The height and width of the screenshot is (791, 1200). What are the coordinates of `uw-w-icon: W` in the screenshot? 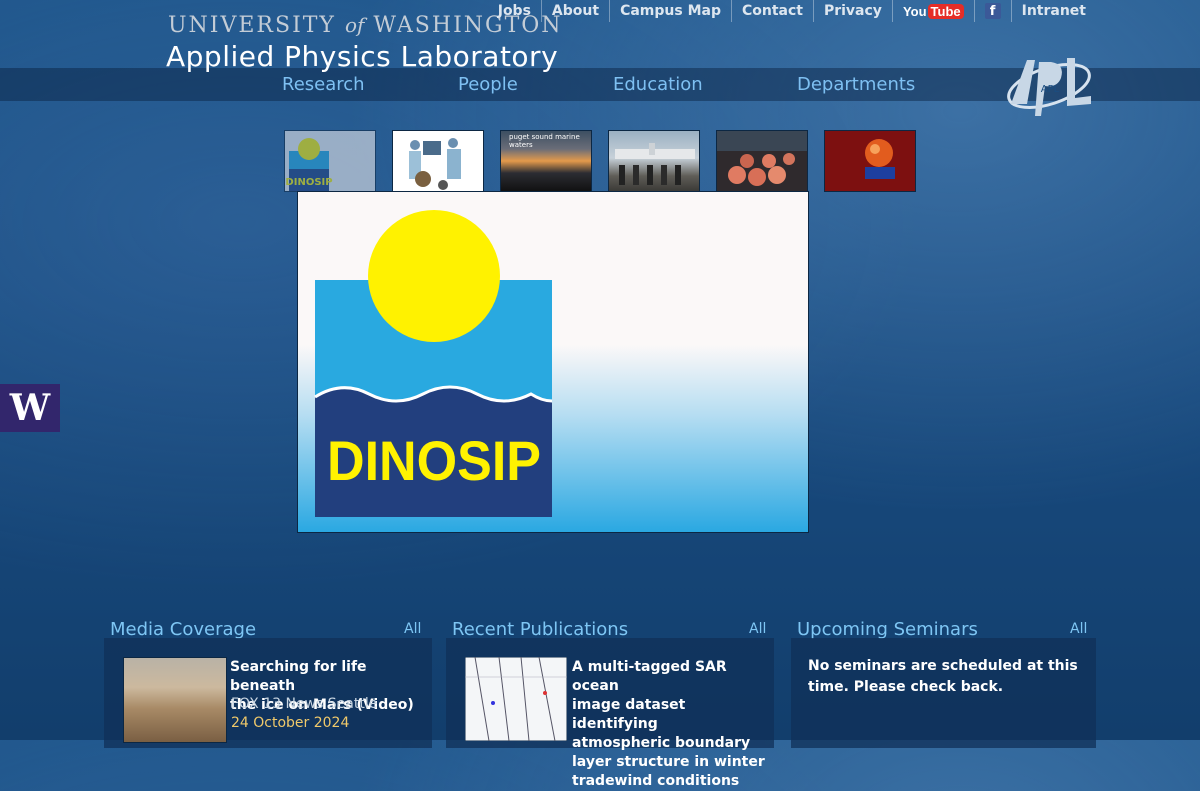 It's located at (30, 408).